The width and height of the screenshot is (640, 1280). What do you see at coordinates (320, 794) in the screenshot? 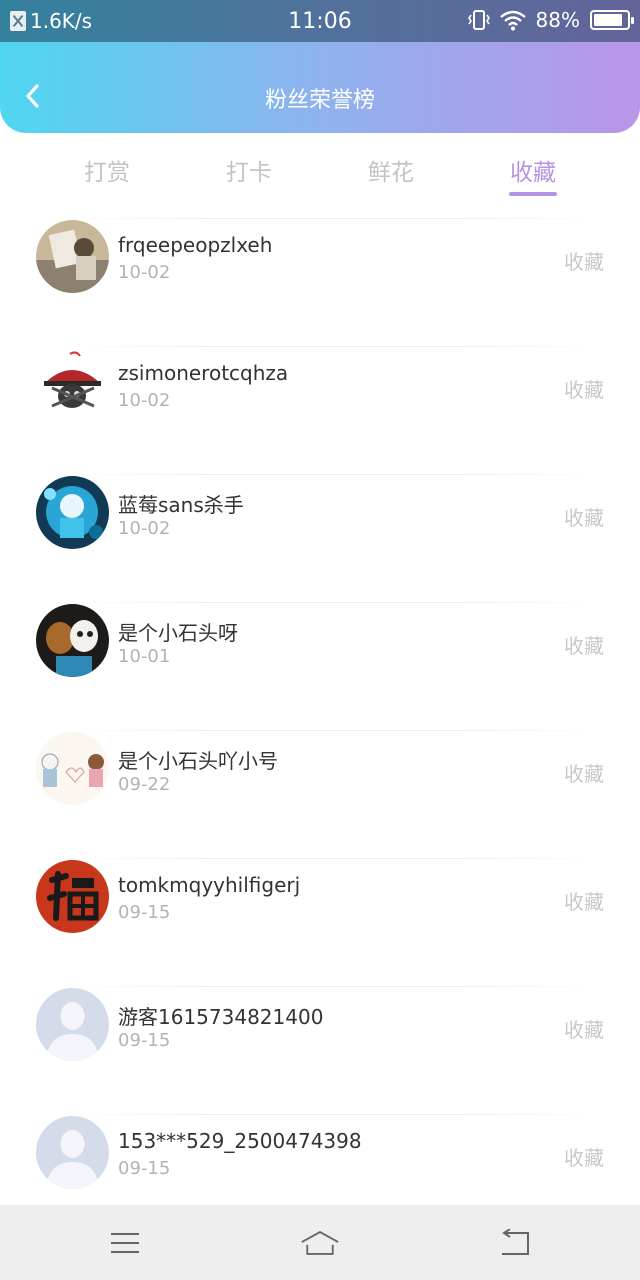
I see `list-item: 是个小石头吖小号 09-22 收藏` at bounding box center [320, 794].